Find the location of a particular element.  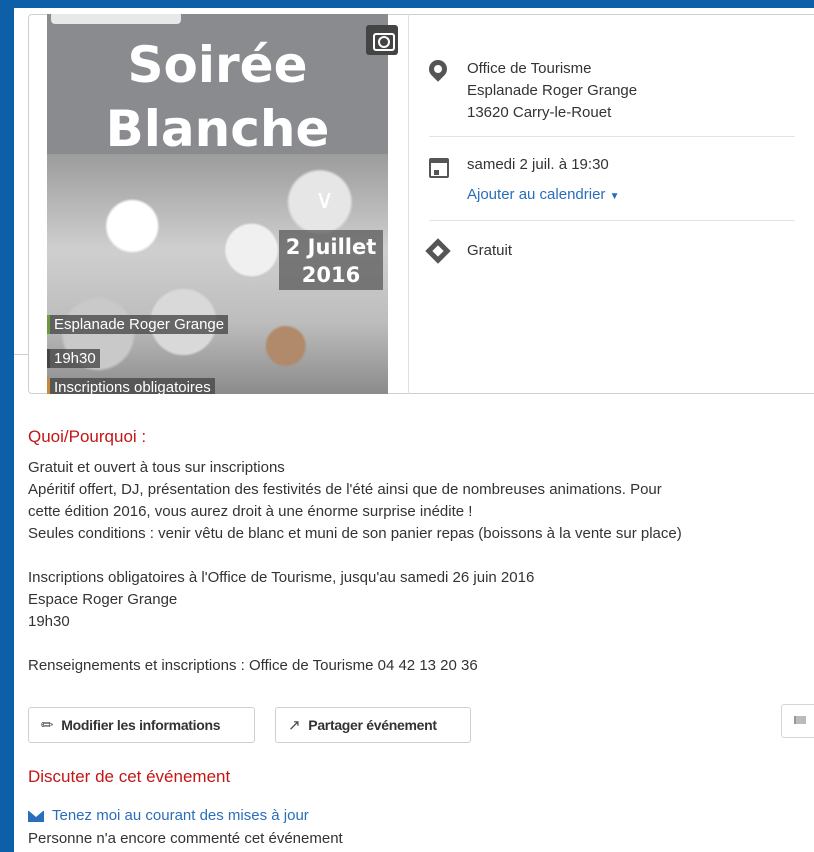

ticket-icon is located at coordinates (438, 251).